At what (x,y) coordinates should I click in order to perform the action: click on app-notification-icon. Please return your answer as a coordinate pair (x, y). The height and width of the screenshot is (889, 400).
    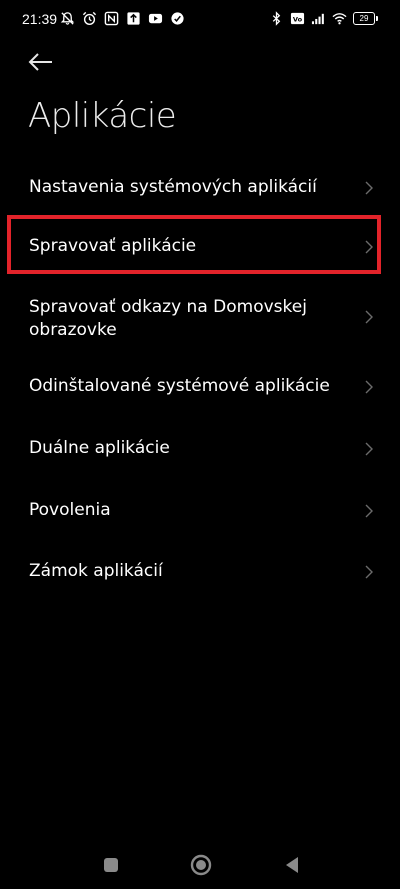
    Looking at the image, I should click on (177, 18).